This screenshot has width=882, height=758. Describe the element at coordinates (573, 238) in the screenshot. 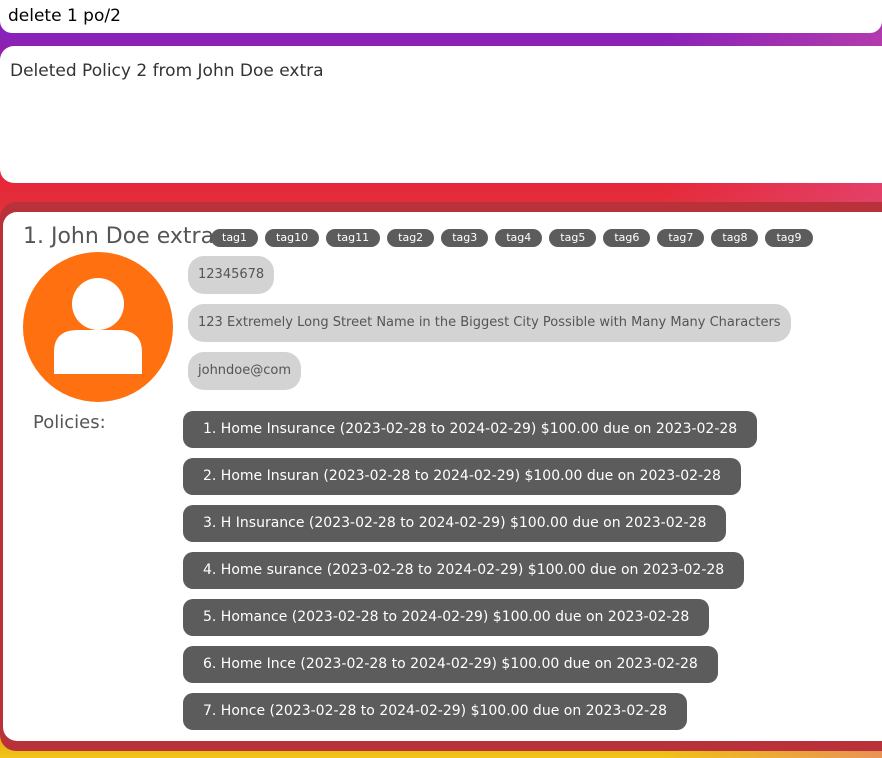

I see `tag: tag5` at that location.